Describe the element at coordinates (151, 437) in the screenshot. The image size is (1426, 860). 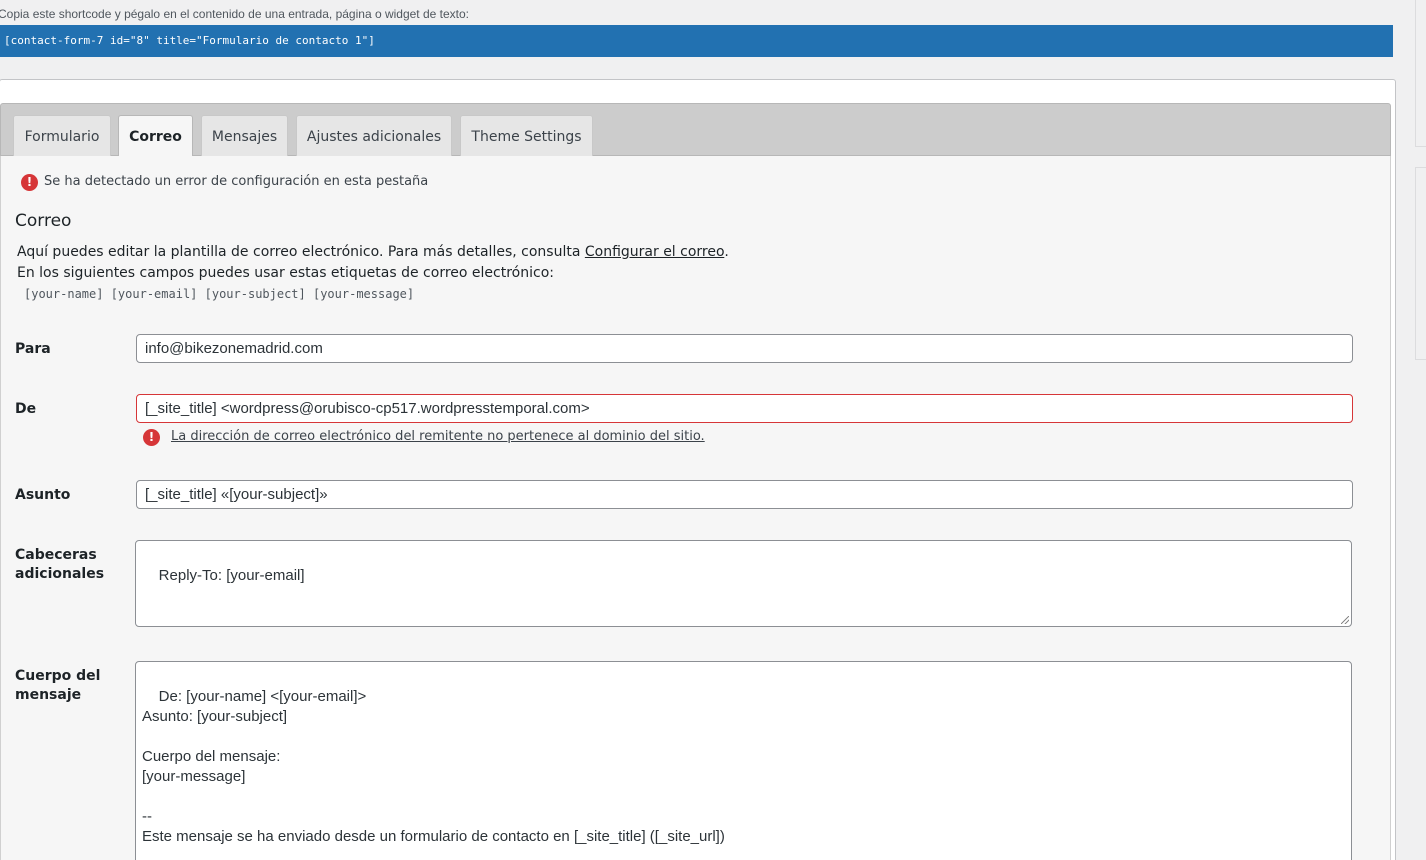
I see `field-error-icon: !` at that location.